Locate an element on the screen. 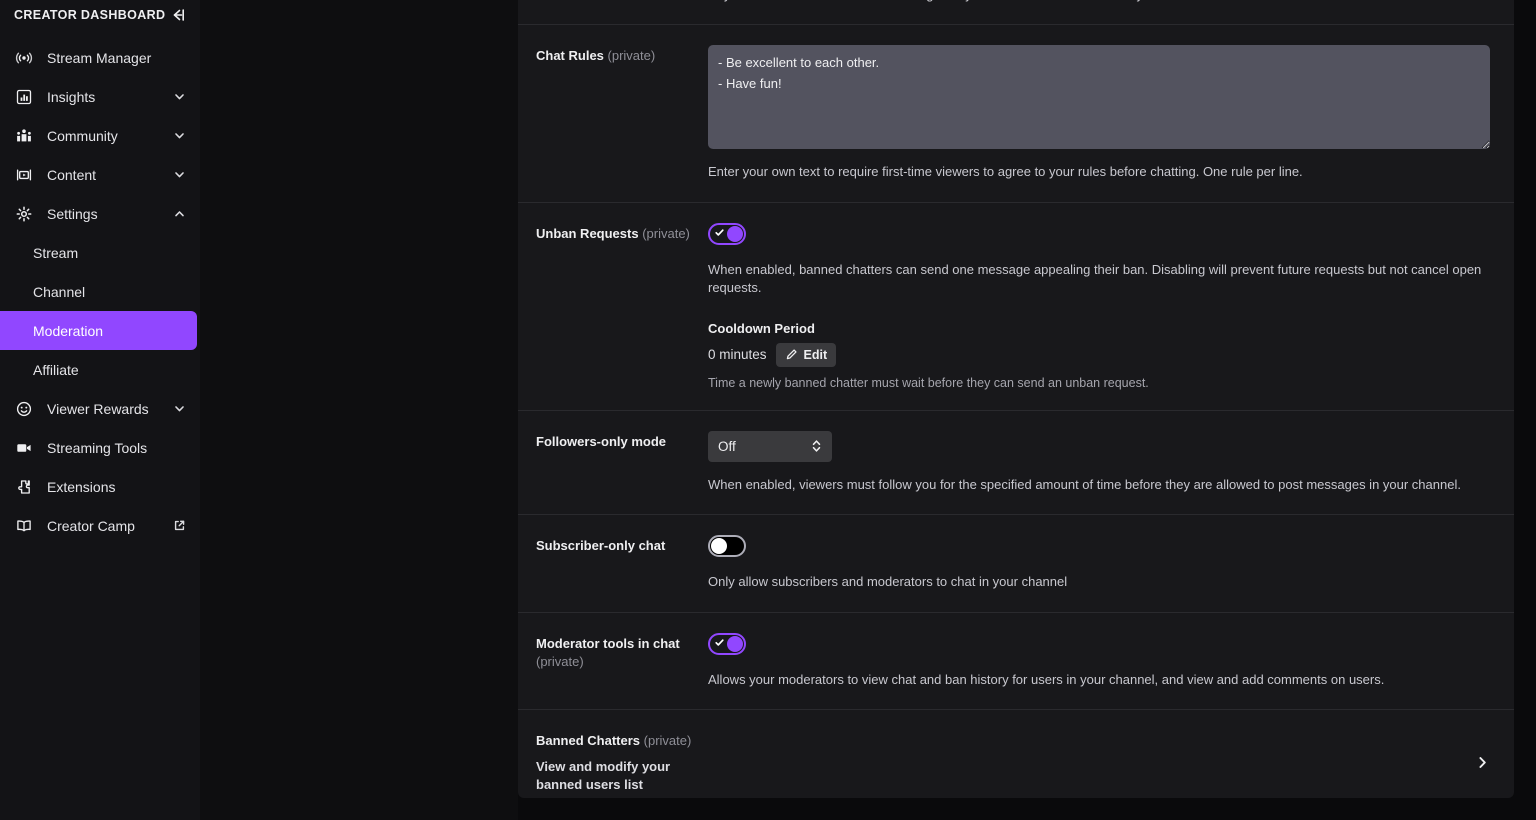 The height and width of the screenshot is (820, 1536). sidebar-item-label: Community is located at coordinates (82, 135).